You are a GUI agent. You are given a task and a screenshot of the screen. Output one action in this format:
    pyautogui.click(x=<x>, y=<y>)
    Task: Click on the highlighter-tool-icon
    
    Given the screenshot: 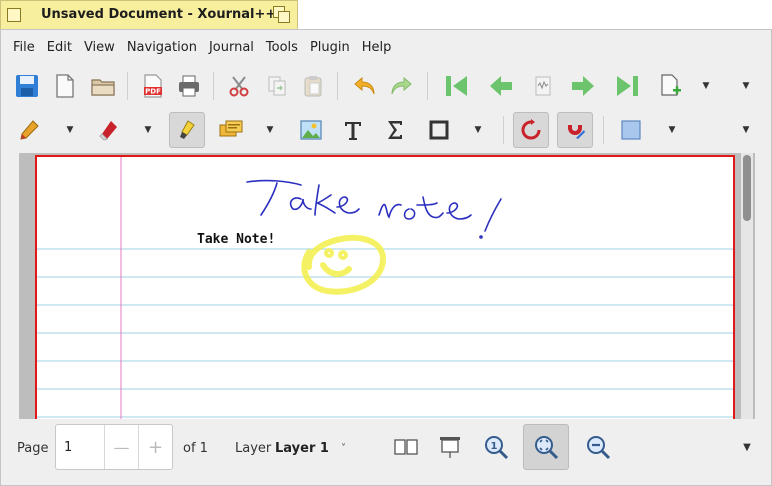 What is the action you would take?
    pyautogui.click(x=187, y=130)
    